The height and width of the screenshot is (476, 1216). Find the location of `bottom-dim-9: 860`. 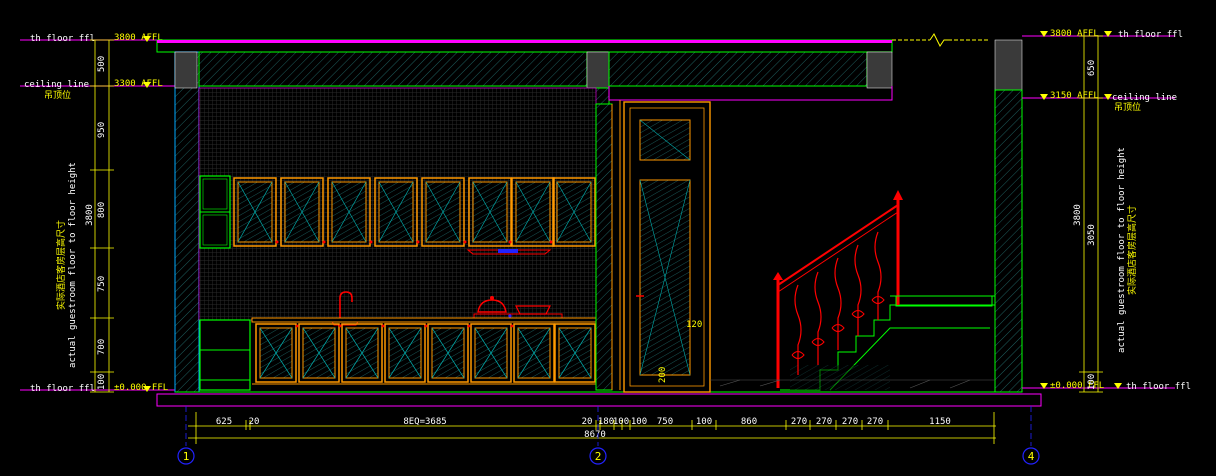

bottom-dim-9: 860 is located at coordinates (749, 422).